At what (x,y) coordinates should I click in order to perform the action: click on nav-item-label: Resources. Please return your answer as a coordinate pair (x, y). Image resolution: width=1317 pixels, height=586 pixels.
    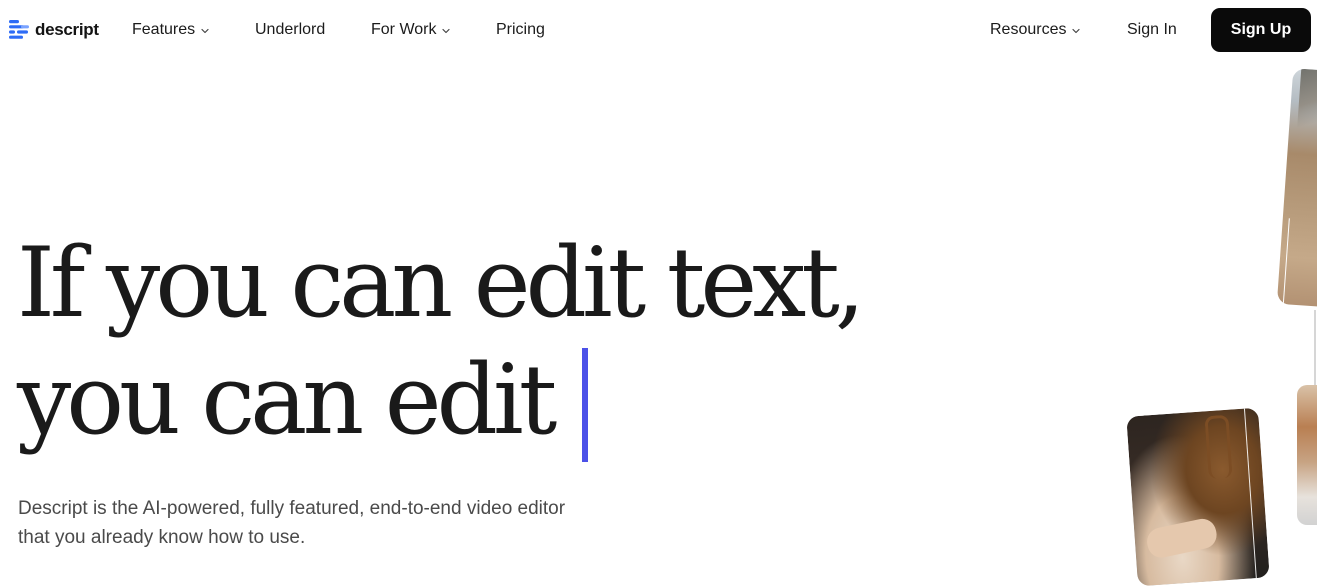
    Looking at the image, I should click on (1028, 29).